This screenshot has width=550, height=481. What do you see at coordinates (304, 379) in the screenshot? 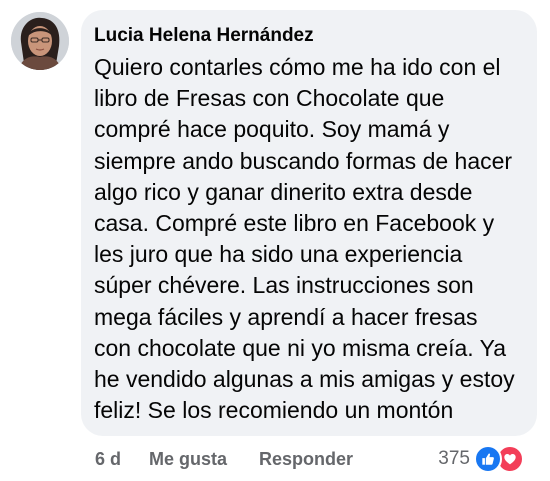
I see `comment-text-line: he vendido algunas a mis amigas y estoy` at bounding box center [304, 379].